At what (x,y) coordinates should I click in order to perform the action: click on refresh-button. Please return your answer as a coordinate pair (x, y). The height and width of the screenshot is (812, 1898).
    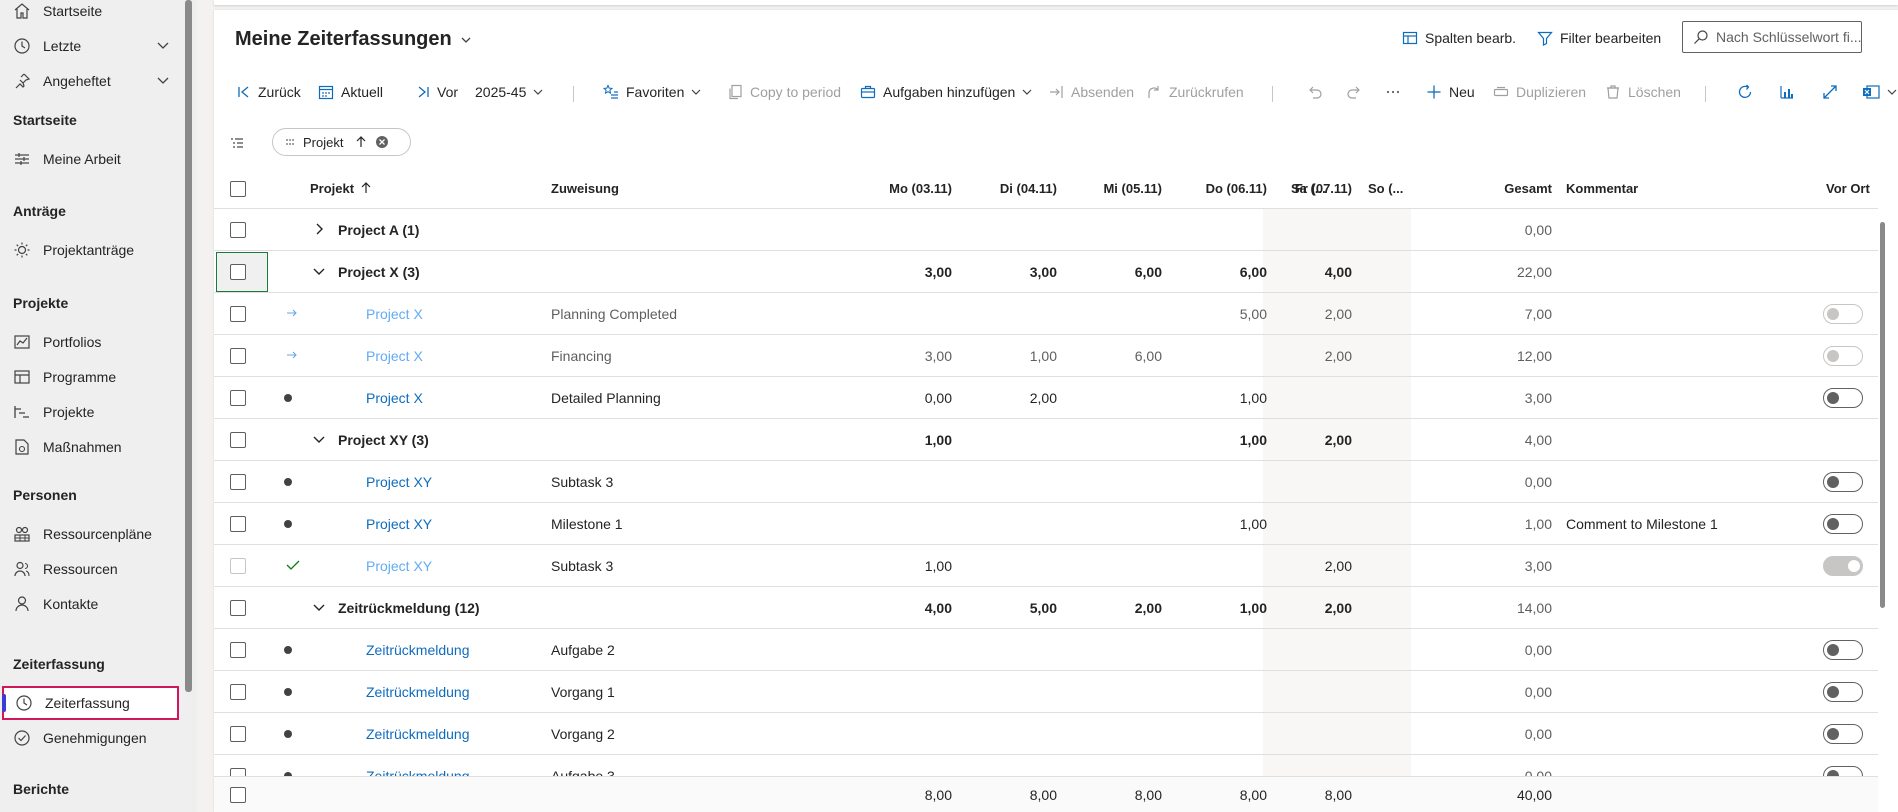
    Looking at the image, I should click on (1745, 92).